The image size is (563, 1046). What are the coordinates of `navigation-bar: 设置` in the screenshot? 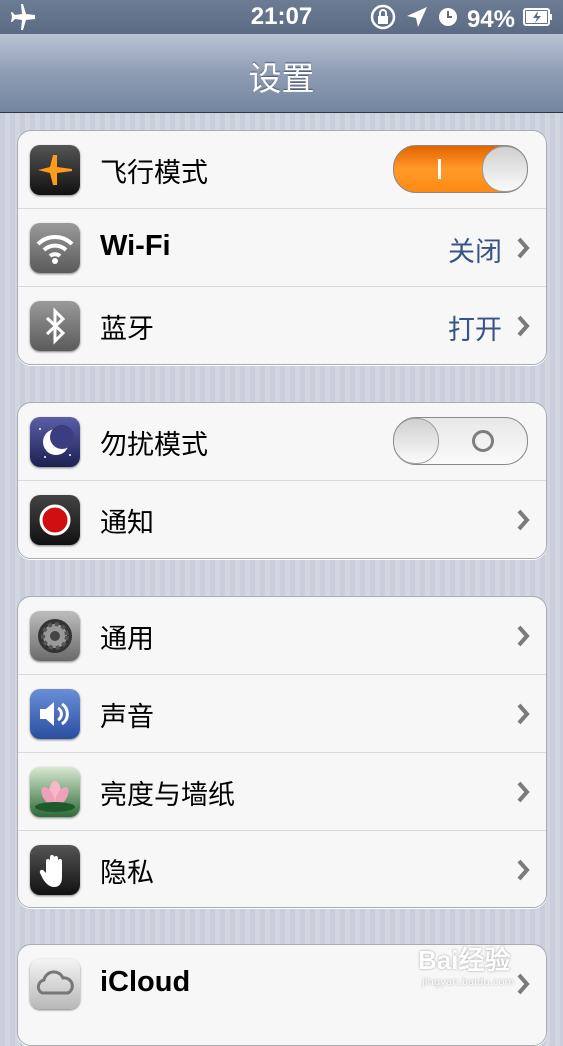 It's located at (281, 73).